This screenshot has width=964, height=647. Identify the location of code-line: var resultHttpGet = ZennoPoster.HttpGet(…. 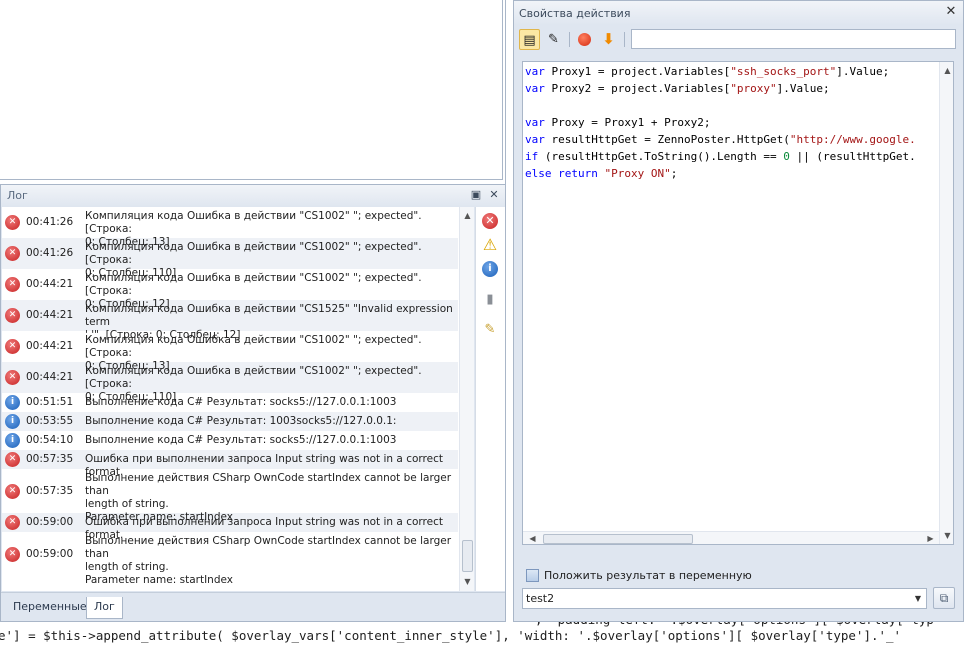
(731, 139).